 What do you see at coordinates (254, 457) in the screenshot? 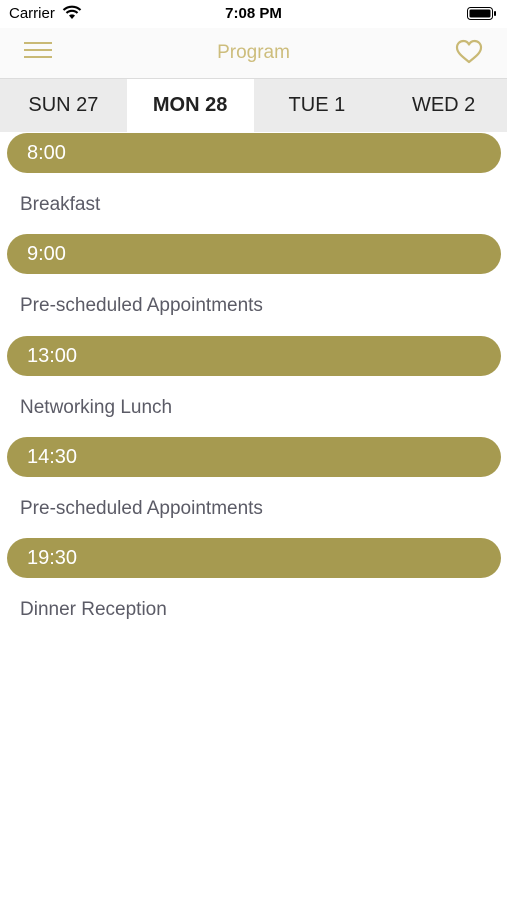
I see `time-slot: 14:30` at bounding box center [254, 457].